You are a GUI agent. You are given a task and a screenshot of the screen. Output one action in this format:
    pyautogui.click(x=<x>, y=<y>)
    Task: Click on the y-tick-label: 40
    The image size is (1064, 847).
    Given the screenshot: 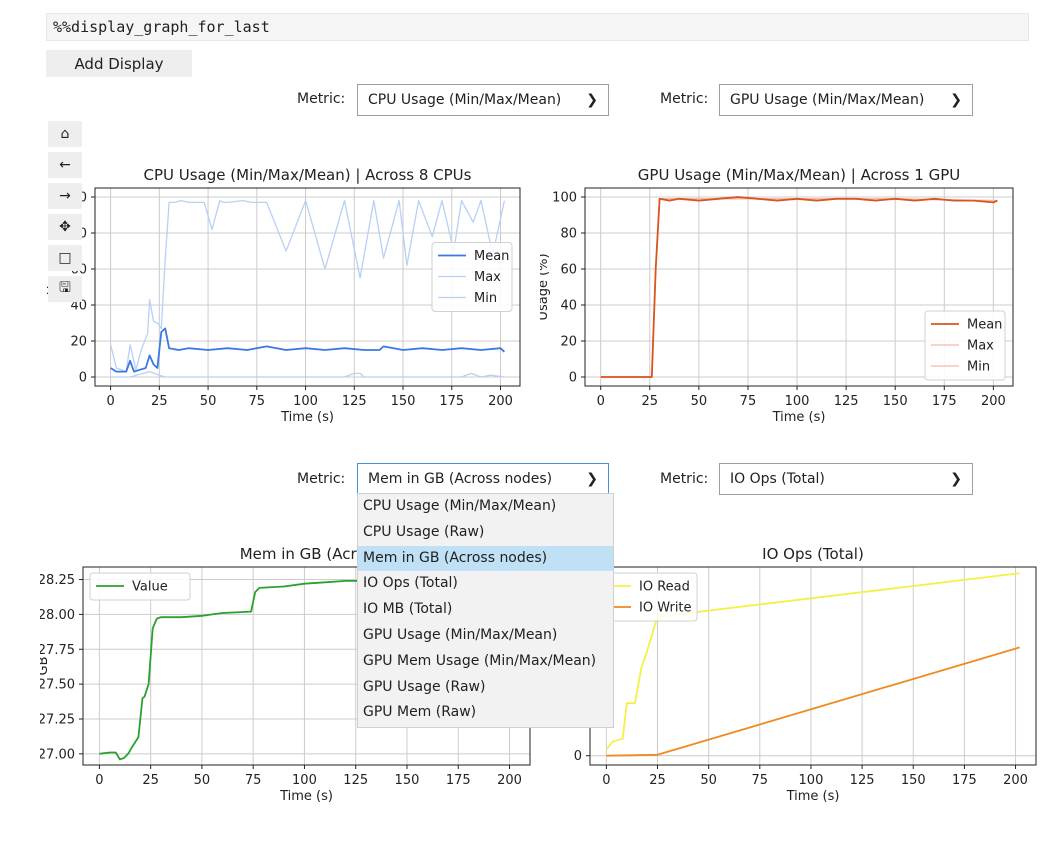 What is the action you would take?
    pyautogui.click(x=568, y=306)
    